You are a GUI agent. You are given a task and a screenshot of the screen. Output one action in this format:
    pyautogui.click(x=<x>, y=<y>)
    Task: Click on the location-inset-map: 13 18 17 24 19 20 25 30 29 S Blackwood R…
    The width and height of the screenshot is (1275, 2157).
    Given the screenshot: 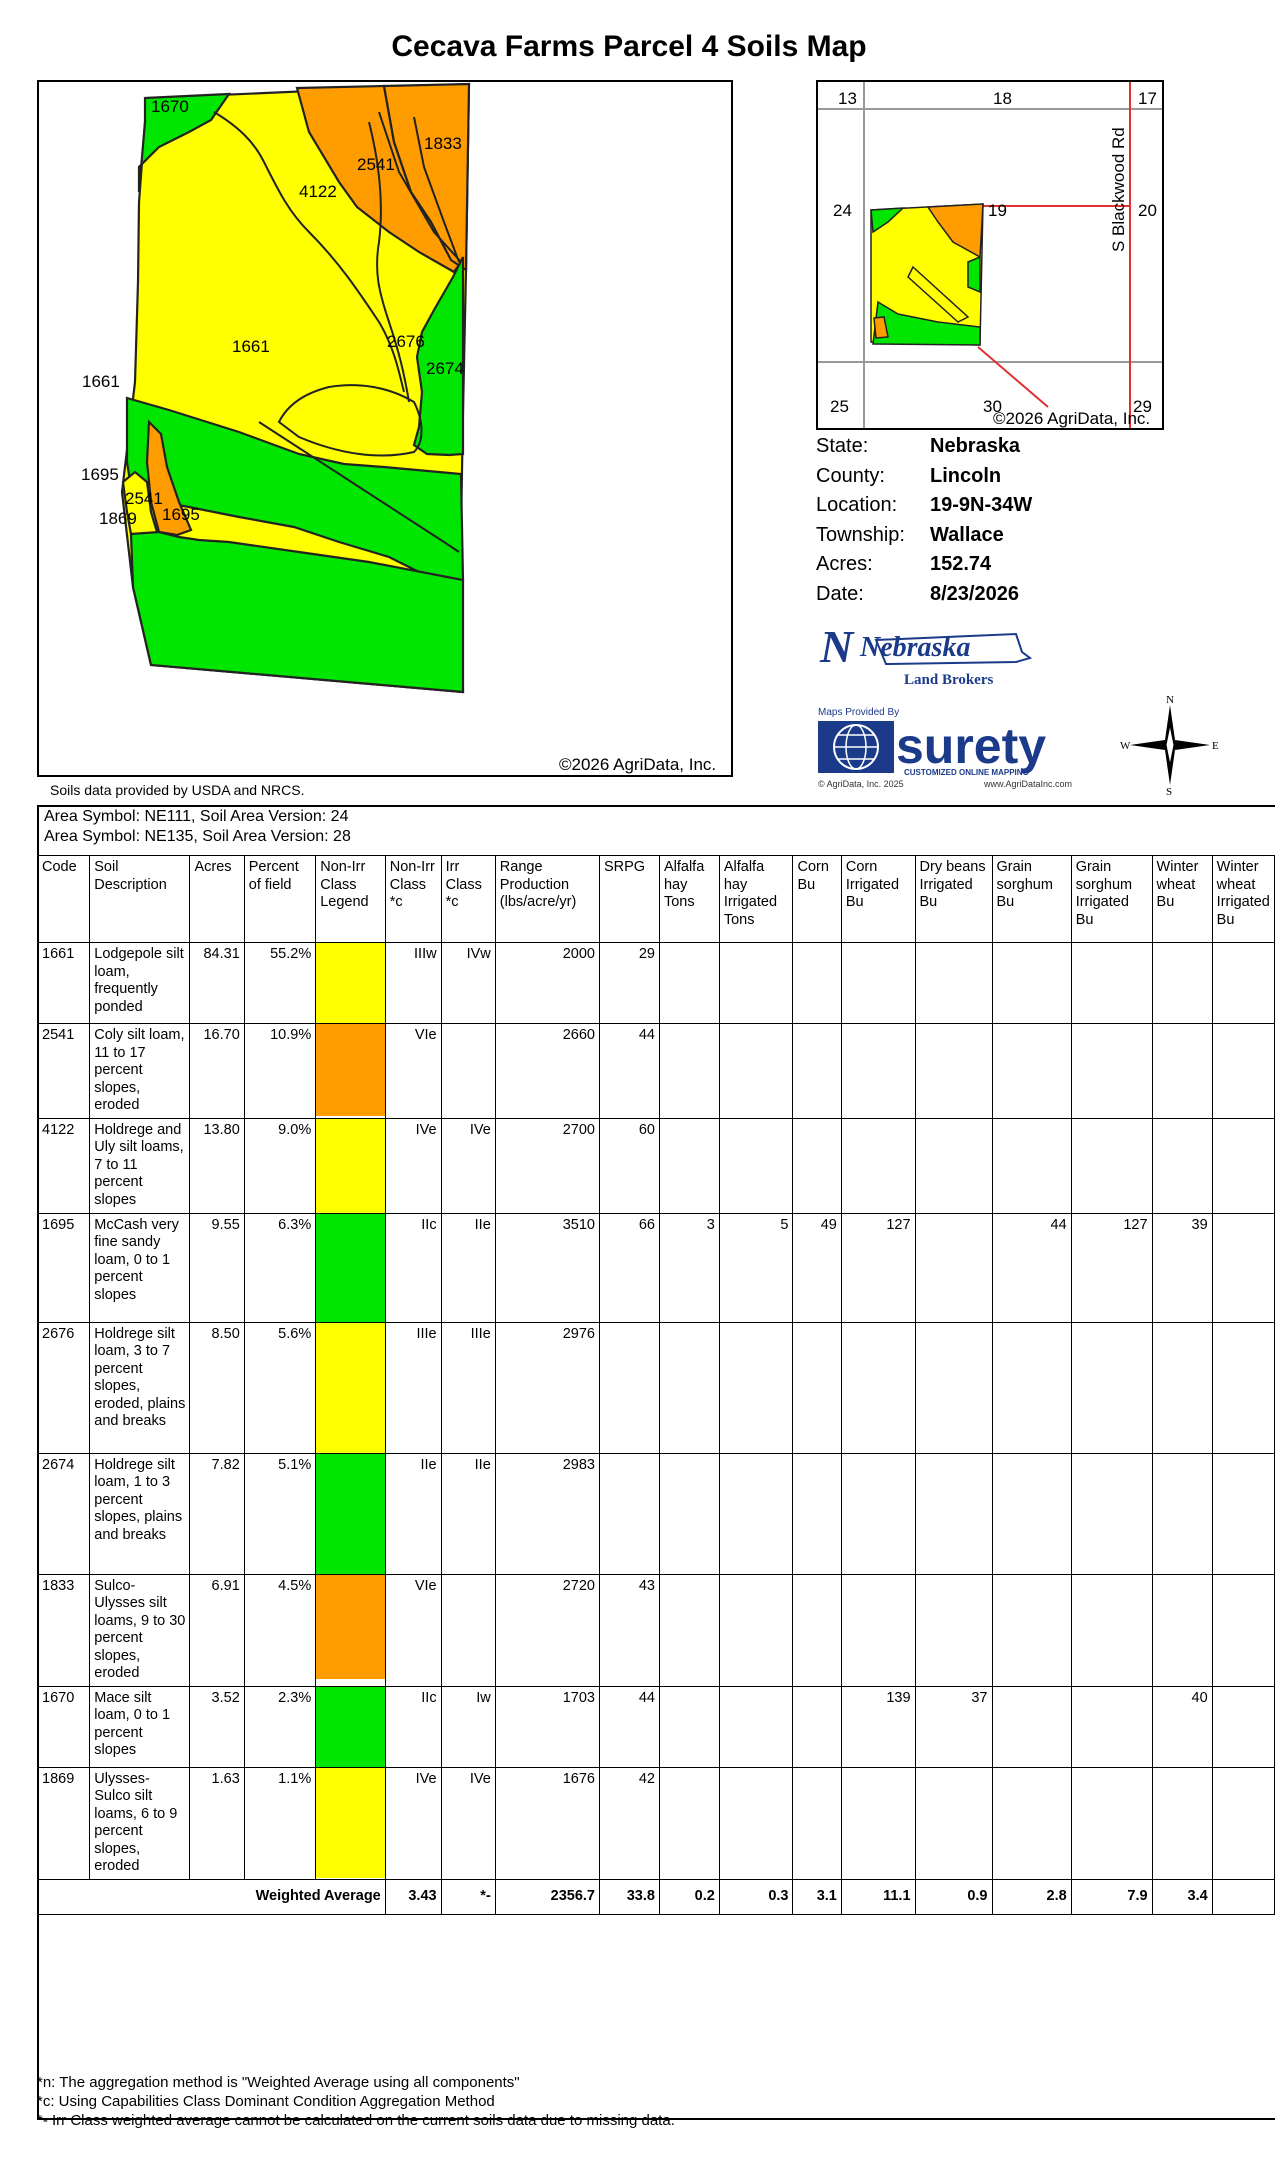 What is the action you would take?
    pyautogui.click(x=990, y=255)
    